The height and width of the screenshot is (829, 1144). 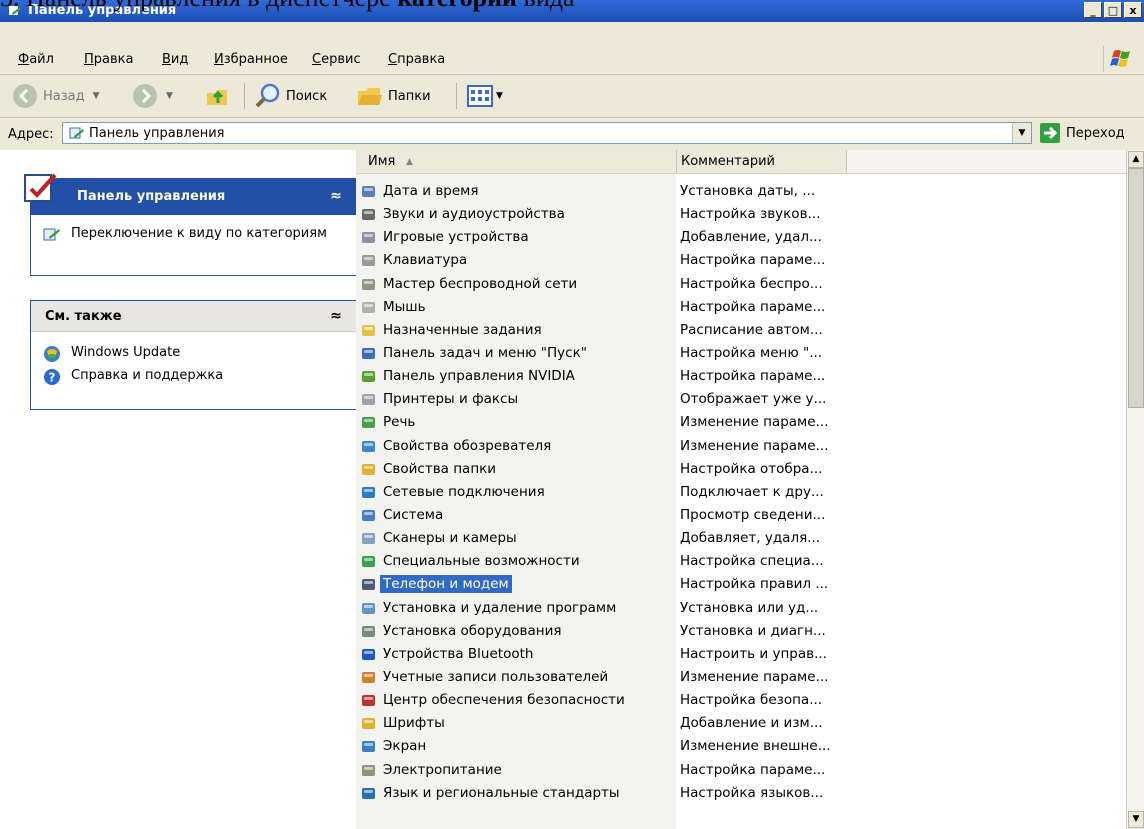 What do you see at coordinates (126, 352) in the screenshot?
I see `windows-update-text: Windows Update` at bounding box center [126, 352].